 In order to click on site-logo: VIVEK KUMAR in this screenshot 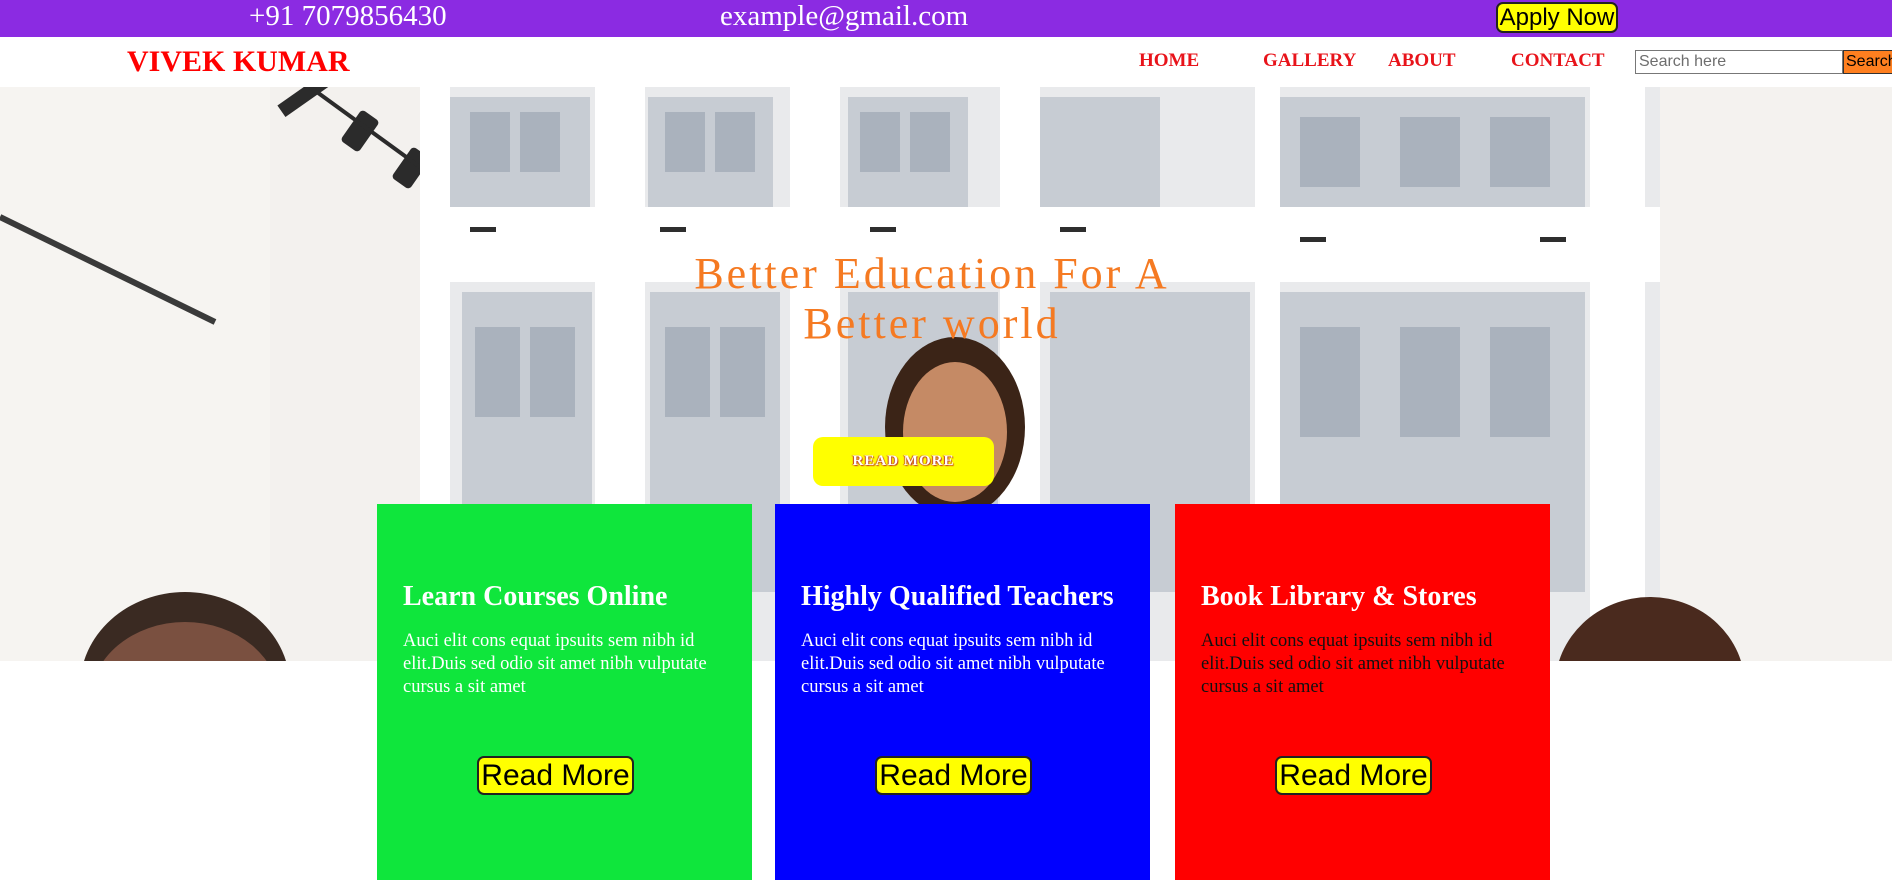, I will do `click(238, 62)`.